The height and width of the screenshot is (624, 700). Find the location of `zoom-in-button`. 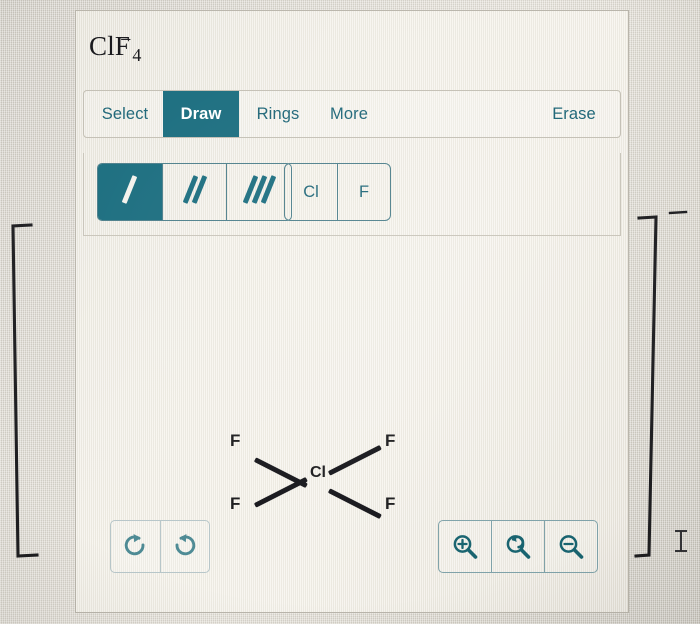

zoom-in-button is located at coordinates (465, 546).